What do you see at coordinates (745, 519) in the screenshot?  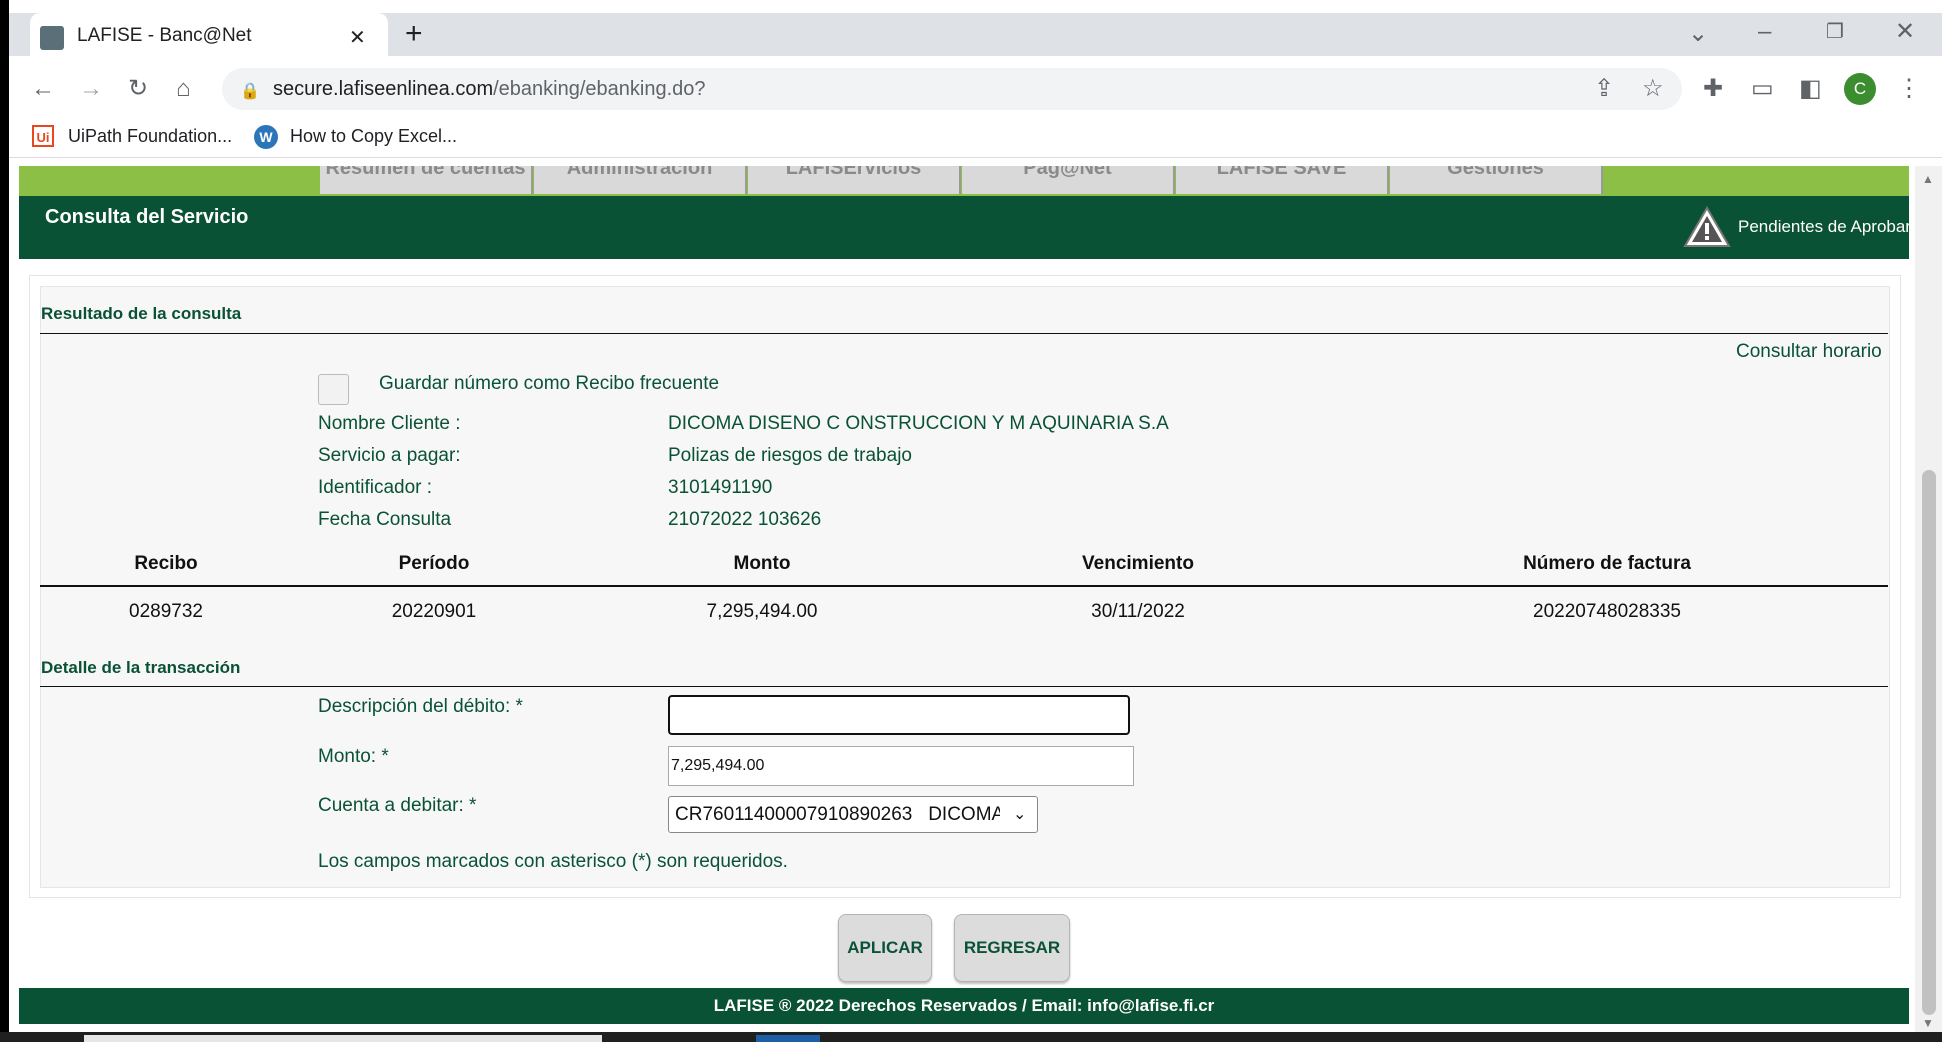 I see `query-date-value: 21072022 103626` at bounding box center [745, 519].